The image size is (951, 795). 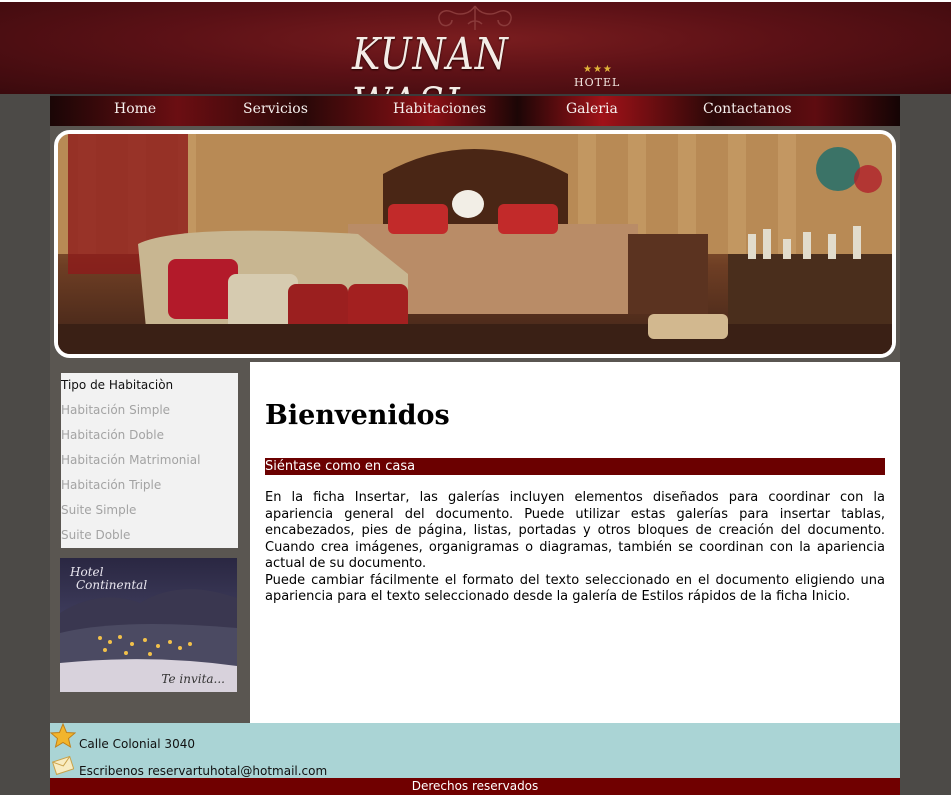 I want to click on promo-brand: Hotel Continental, so click(x=108, y=579).